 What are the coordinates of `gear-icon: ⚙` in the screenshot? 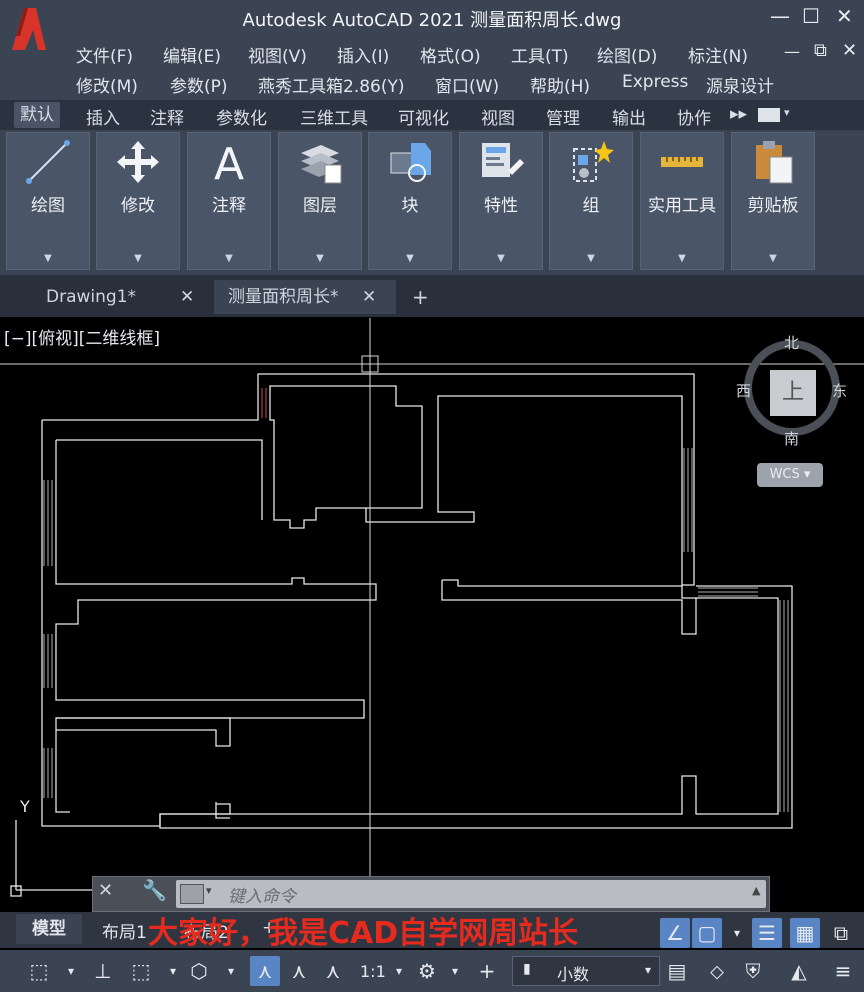 It's located at (427, 971).